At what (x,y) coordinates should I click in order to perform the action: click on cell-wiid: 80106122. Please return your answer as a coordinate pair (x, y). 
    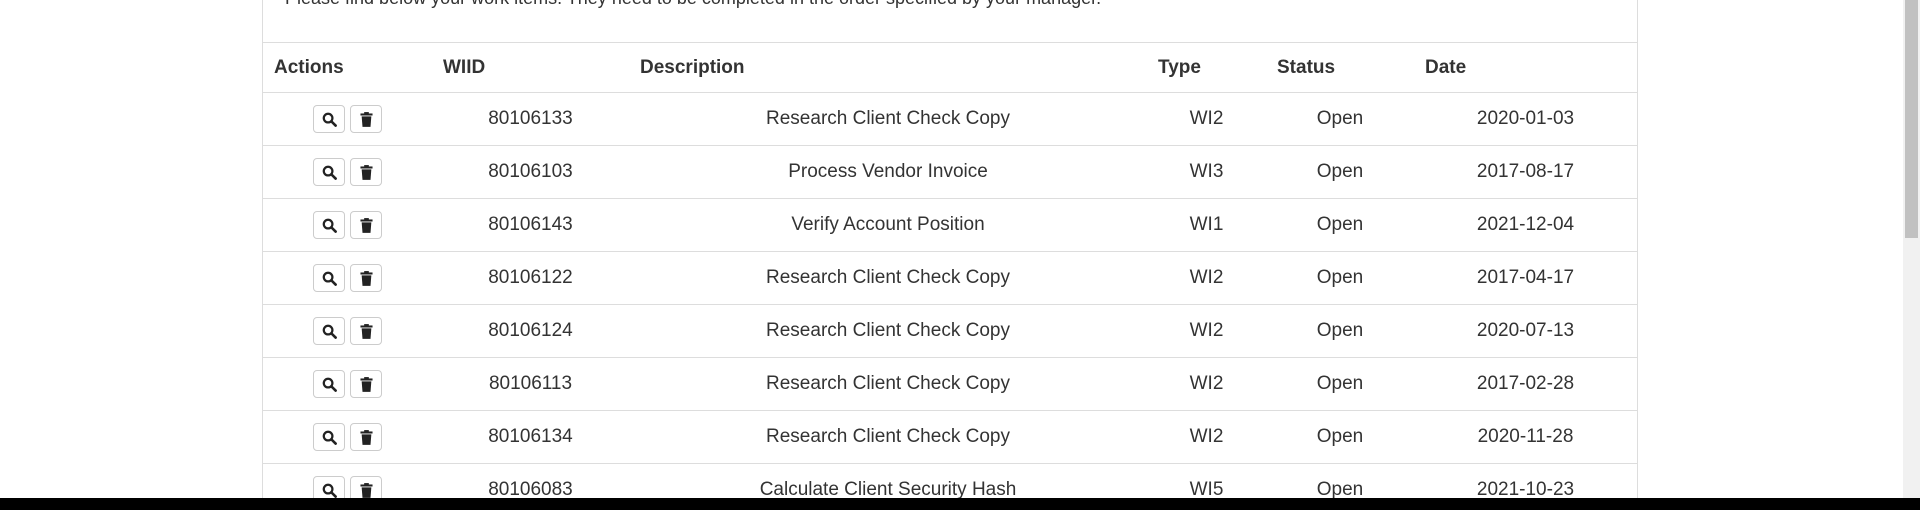
    Looking at the image, I should click on (530, 278).